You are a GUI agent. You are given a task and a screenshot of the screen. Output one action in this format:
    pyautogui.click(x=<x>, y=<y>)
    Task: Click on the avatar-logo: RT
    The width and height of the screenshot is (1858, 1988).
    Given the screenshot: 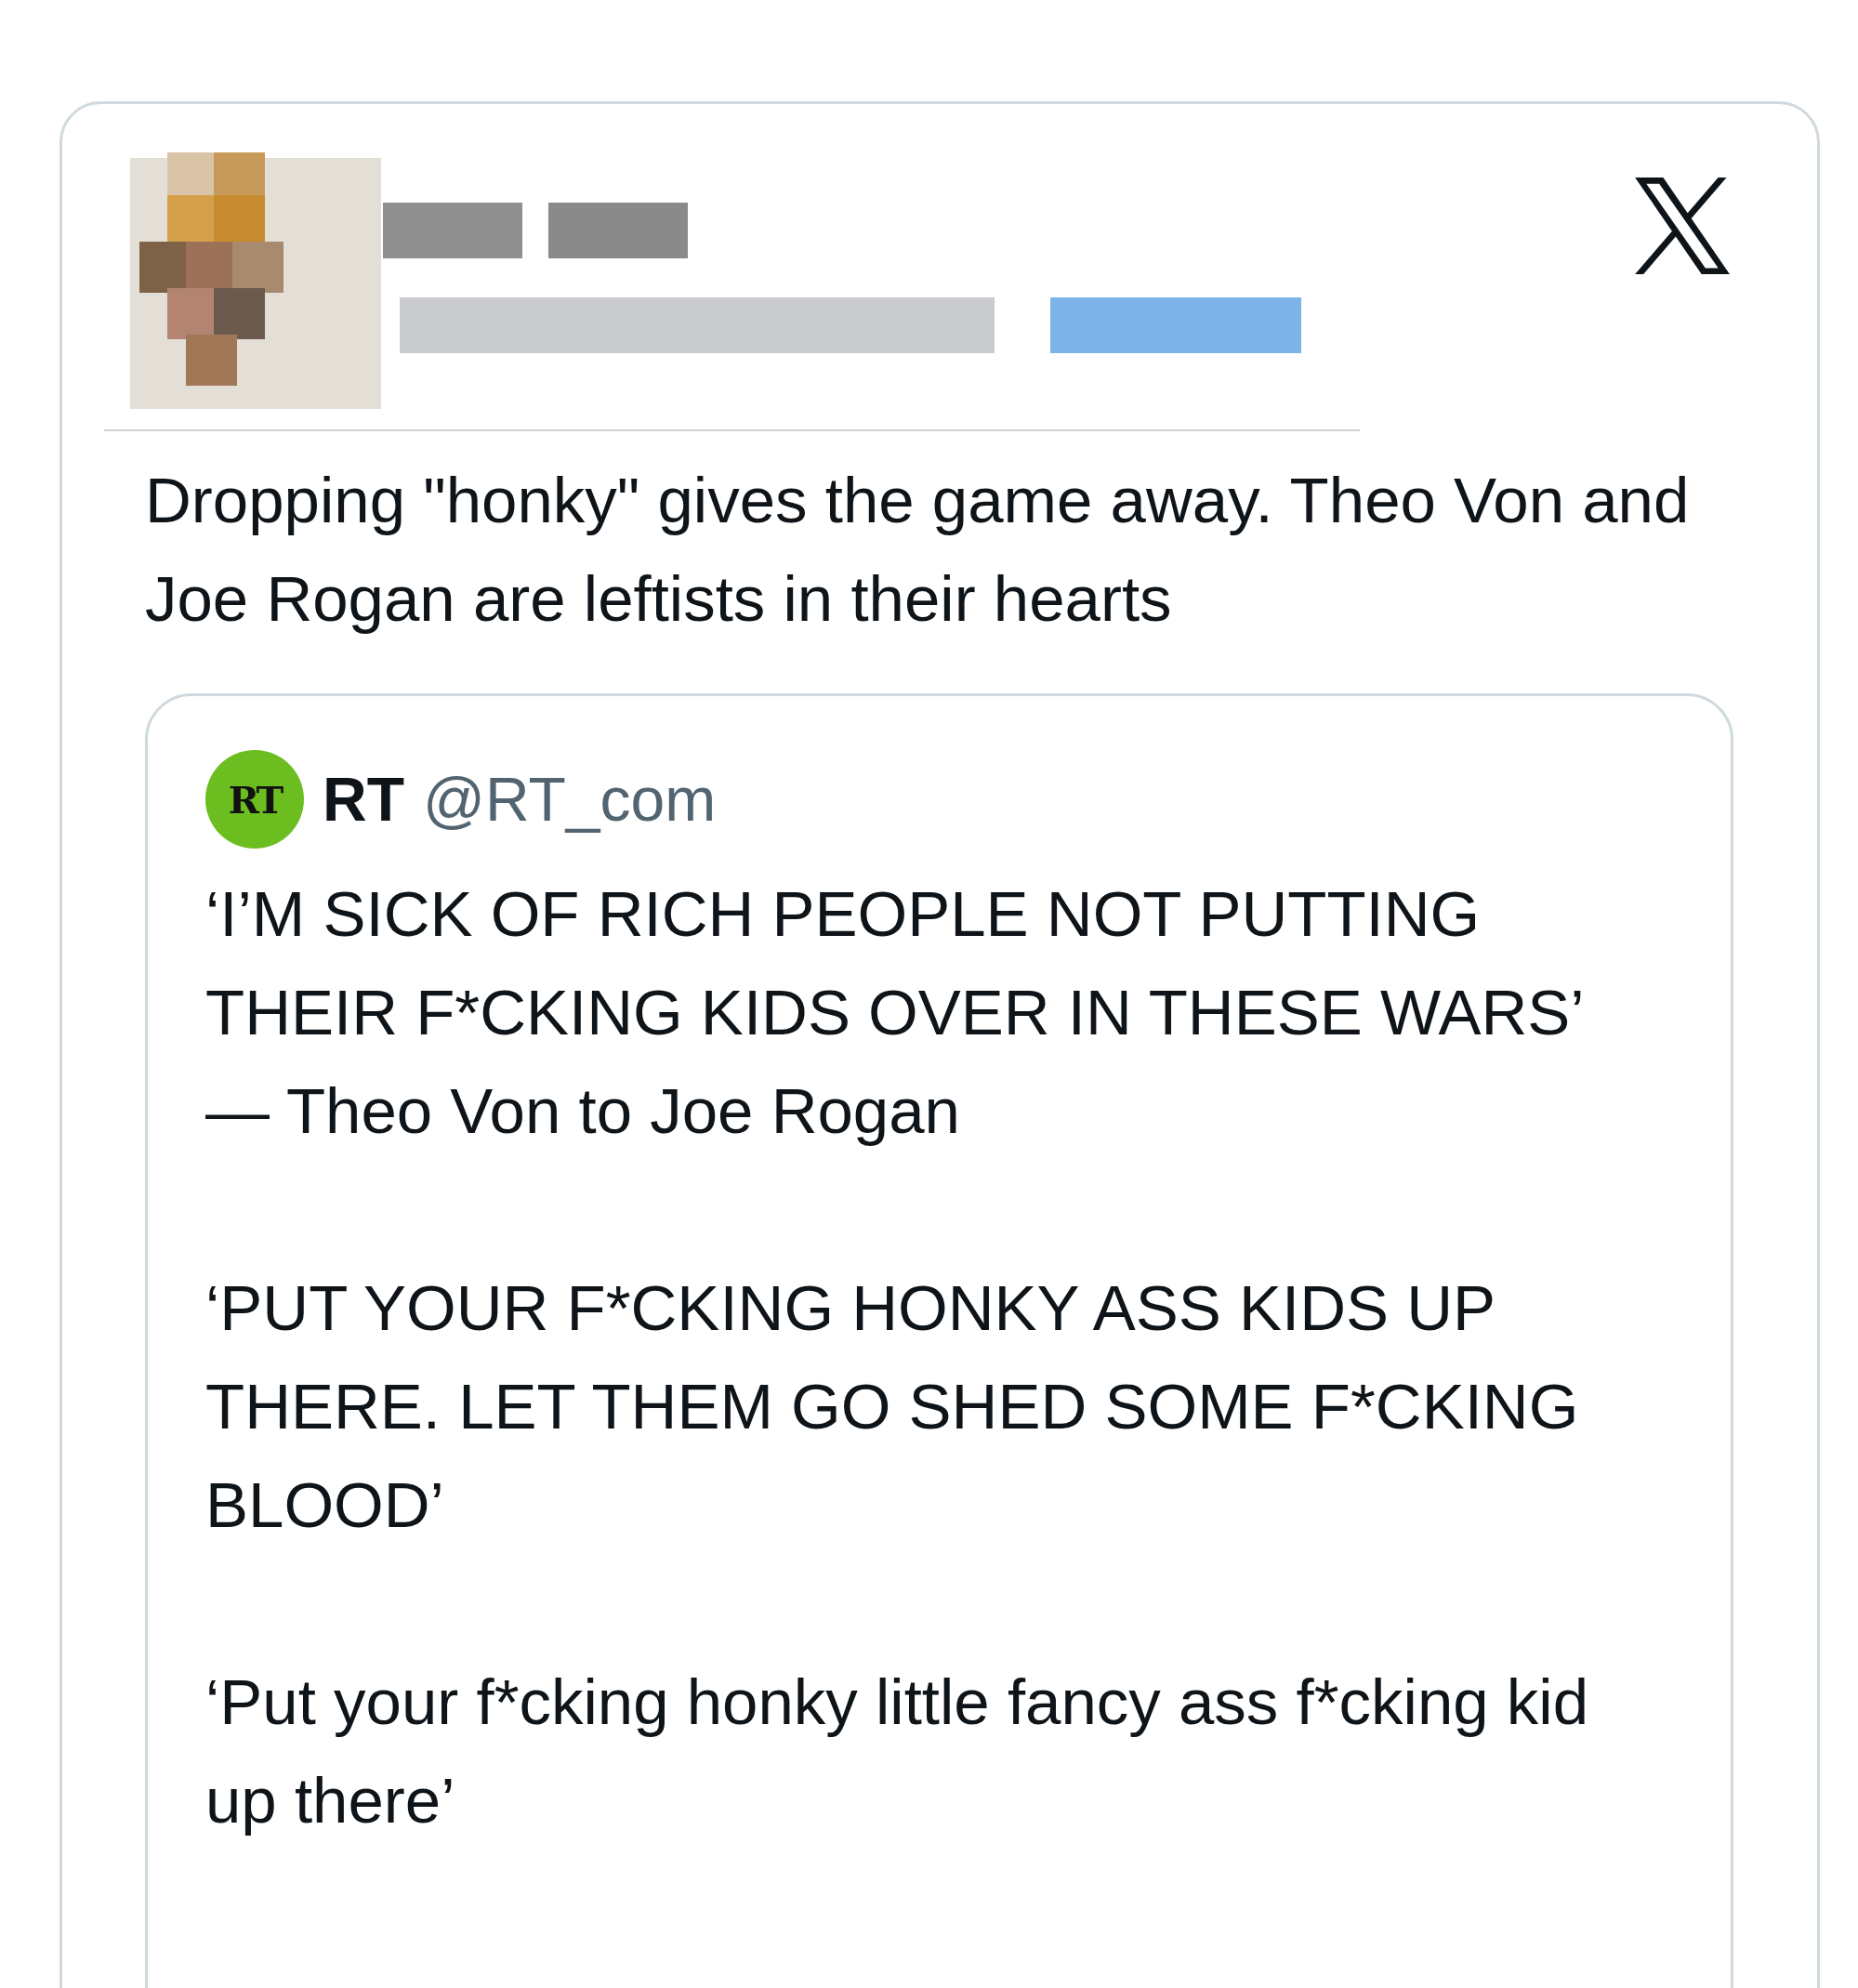 What is the action you would take?
    pyautogui.click(x=254, y=799)
    